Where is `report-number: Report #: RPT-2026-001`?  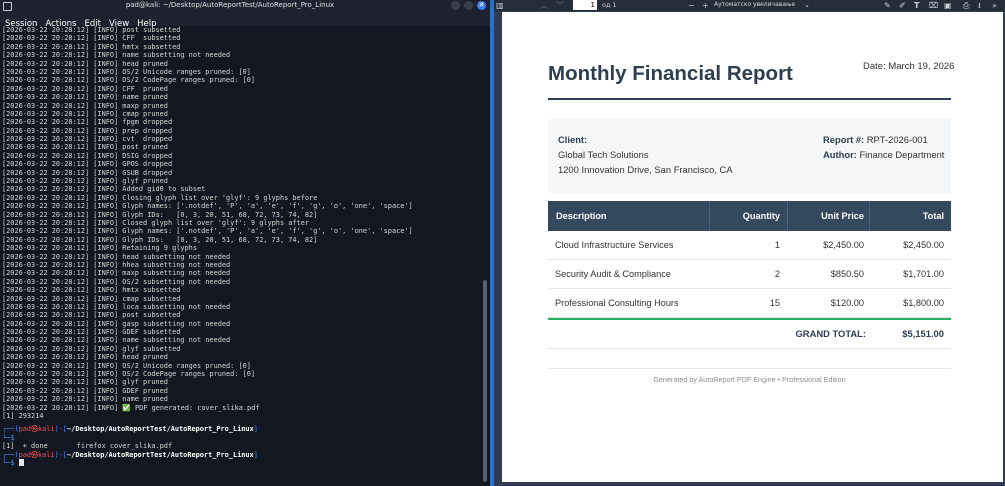
report-number: Report #: RPT-2026-001 is located at coordinates (875, 139).